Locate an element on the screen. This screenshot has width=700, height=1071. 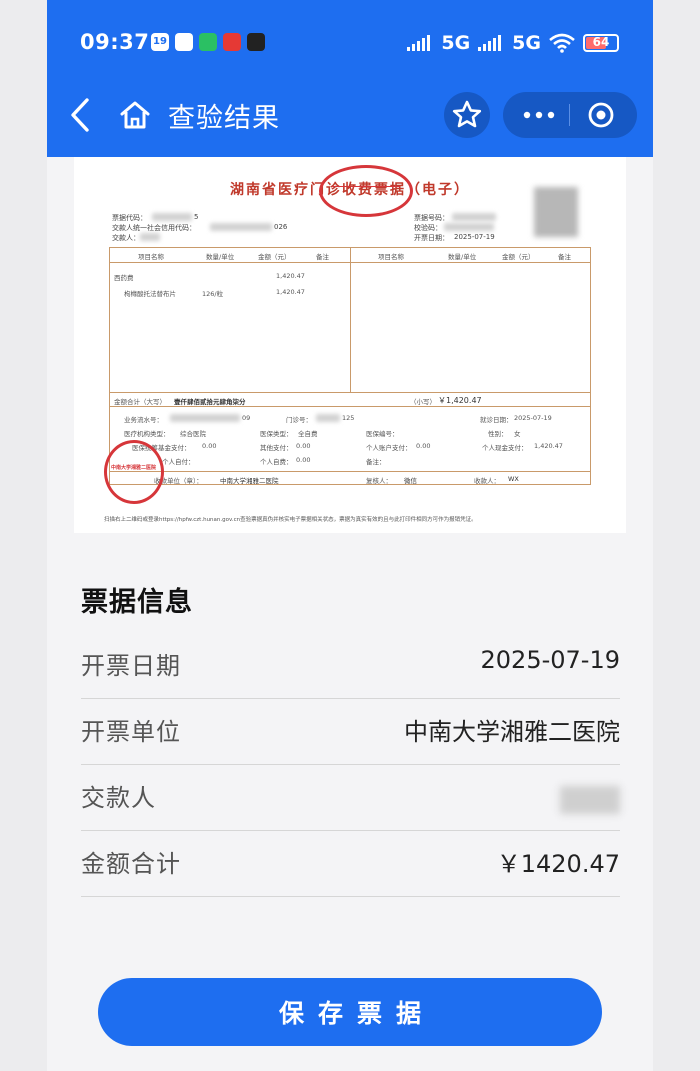
total-upper-label: 金额合计（大写） is located at coordinates (140, 402).